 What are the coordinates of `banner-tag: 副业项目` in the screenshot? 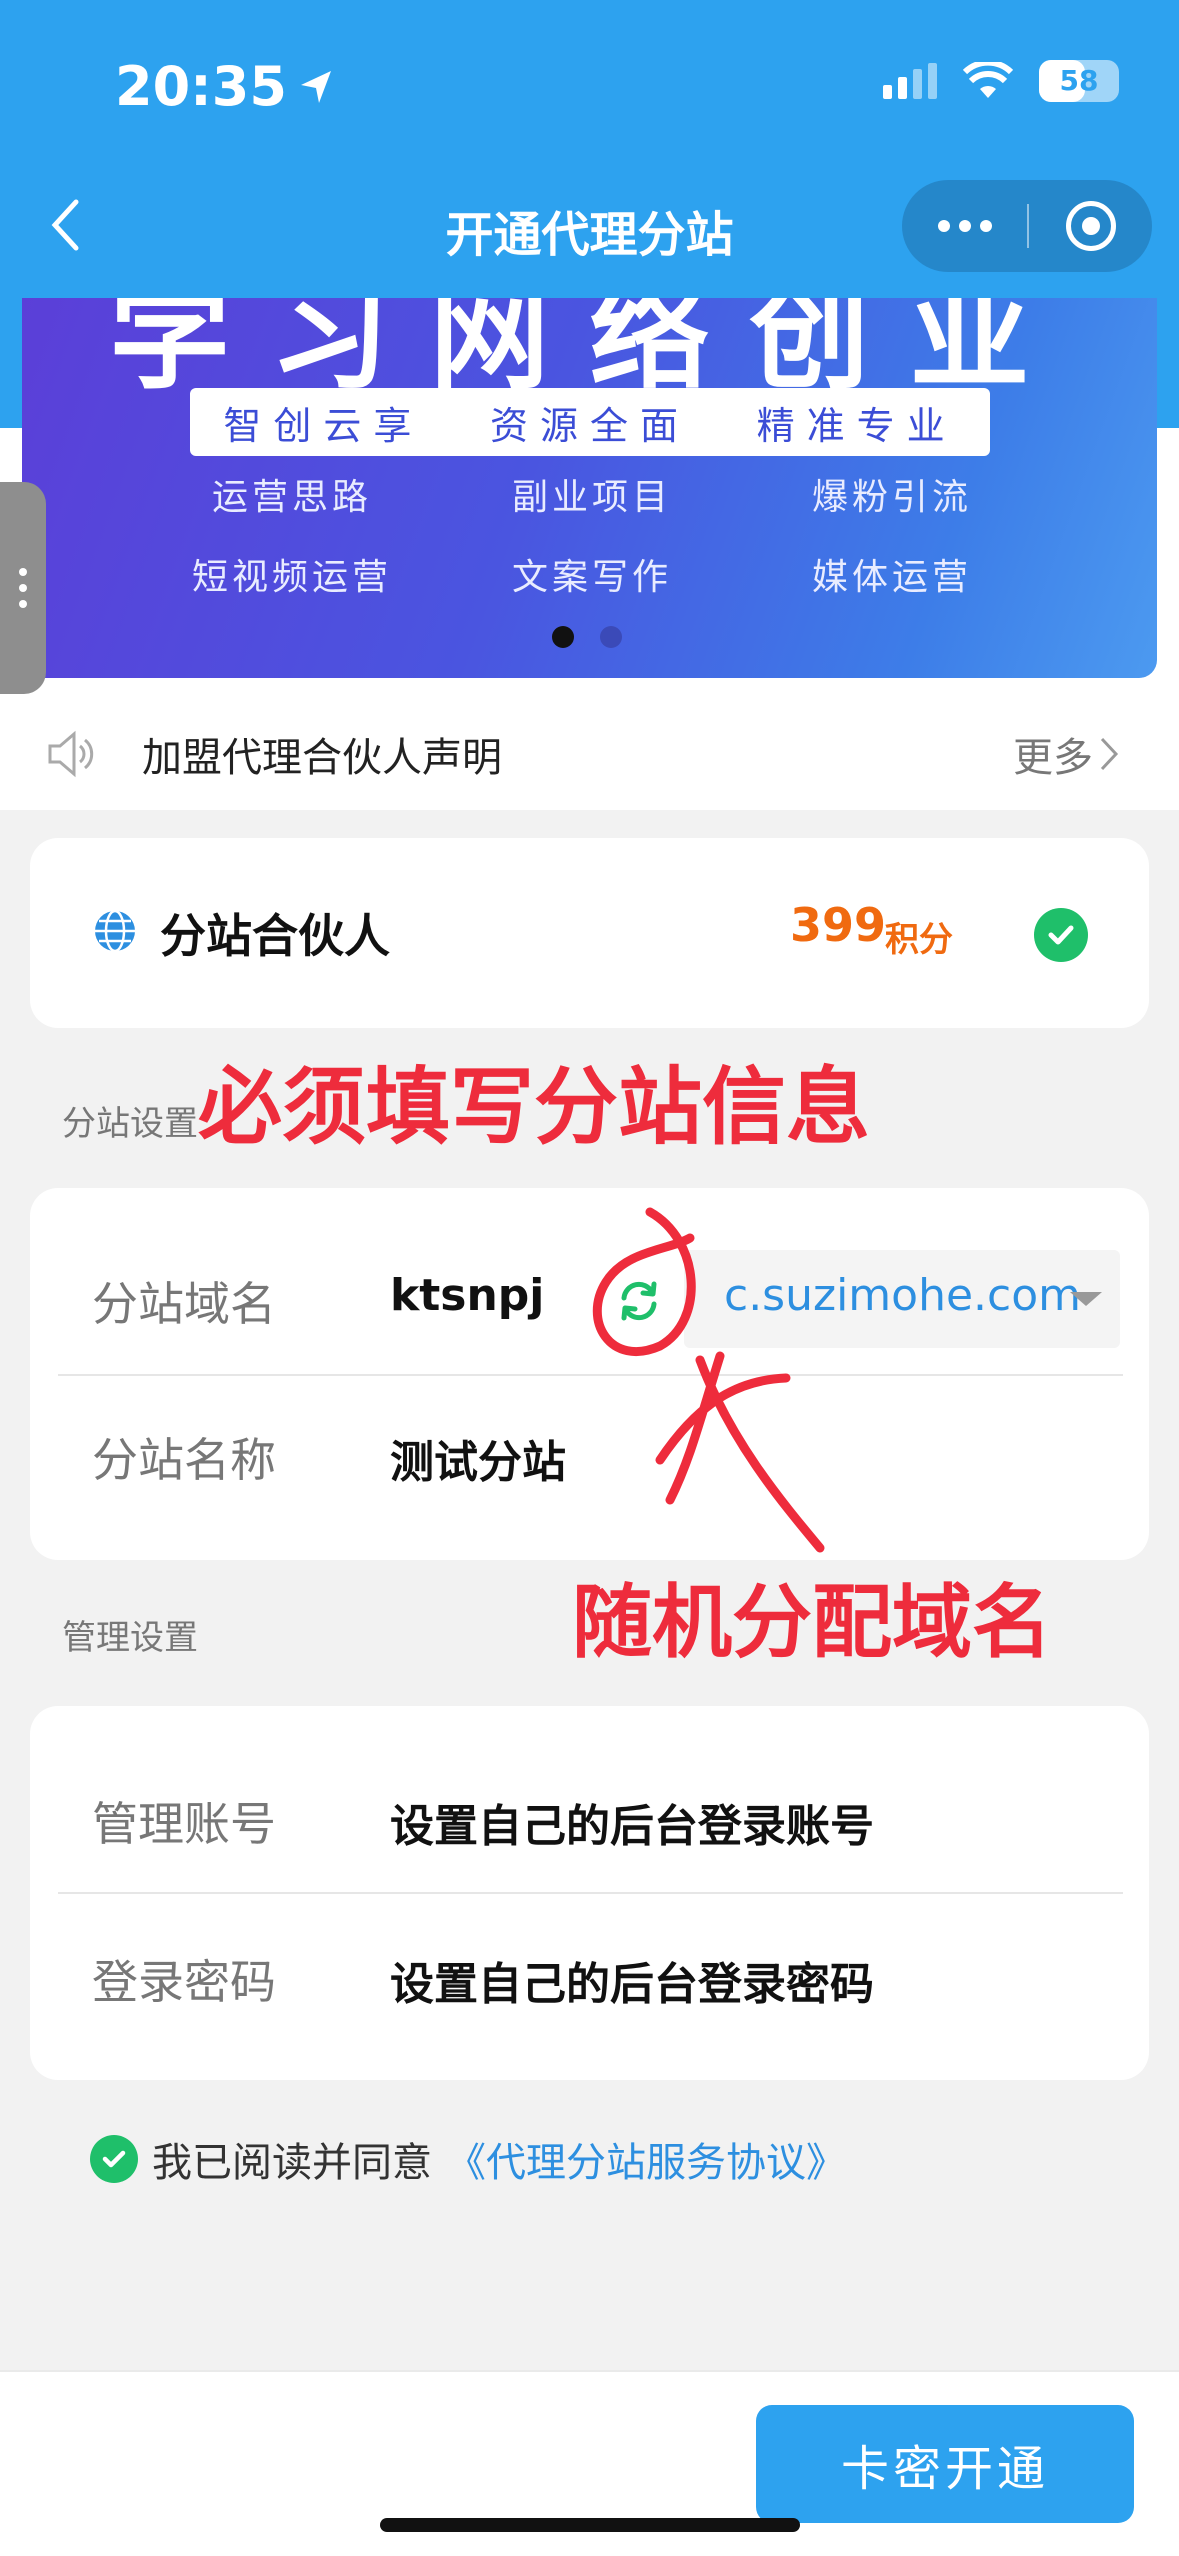 It's located at (591, 497).